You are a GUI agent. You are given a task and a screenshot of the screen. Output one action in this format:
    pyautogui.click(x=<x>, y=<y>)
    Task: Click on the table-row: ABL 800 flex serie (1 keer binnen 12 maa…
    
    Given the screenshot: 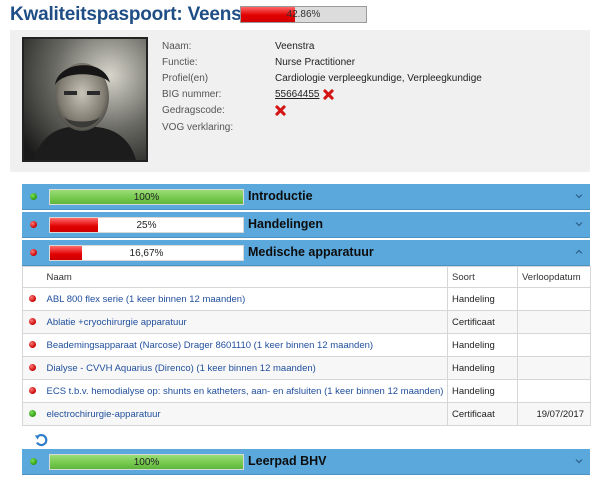 What is the action you would take?
    pyautogui.click(x=306, y=299)
    